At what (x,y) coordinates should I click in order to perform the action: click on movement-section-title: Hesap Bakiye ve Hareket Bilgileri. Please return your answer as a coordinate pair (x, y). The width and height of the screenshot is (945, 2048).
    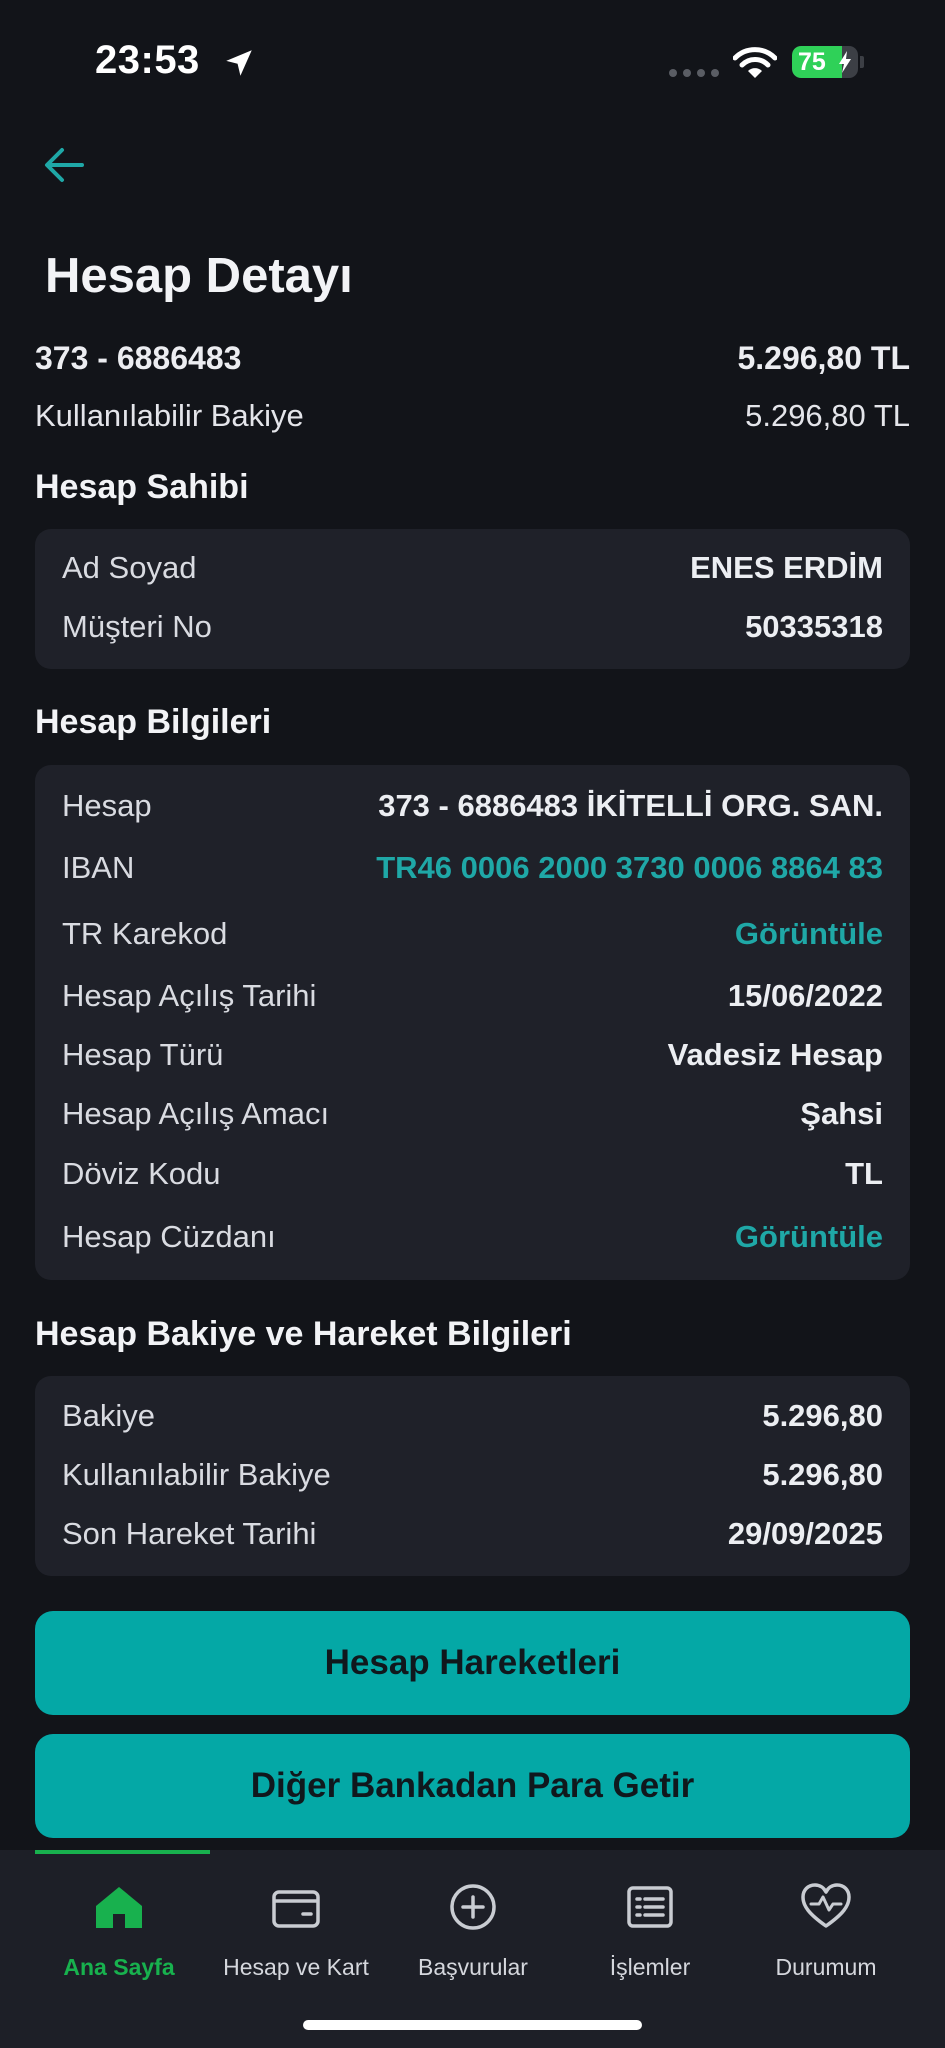
    Looking at the image, I should click on (303, 1334).